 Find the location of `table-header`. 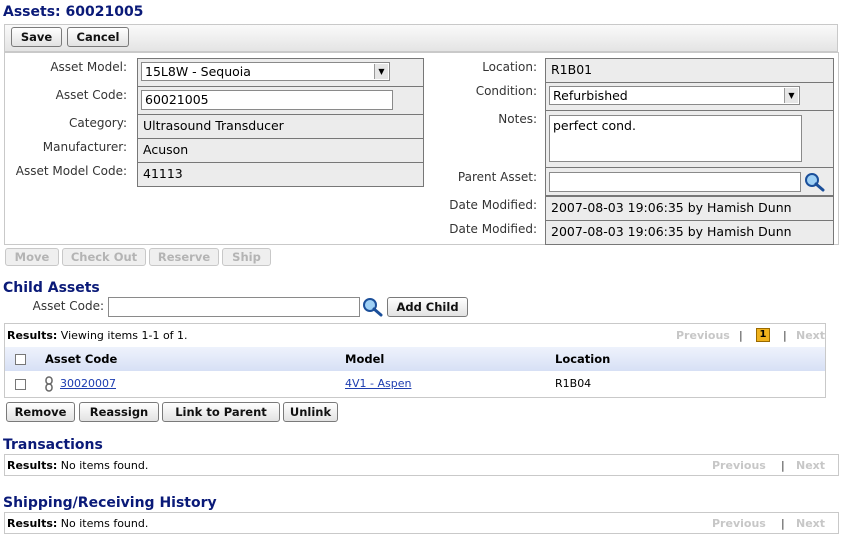

table-header is located at coordinates (415, 359).